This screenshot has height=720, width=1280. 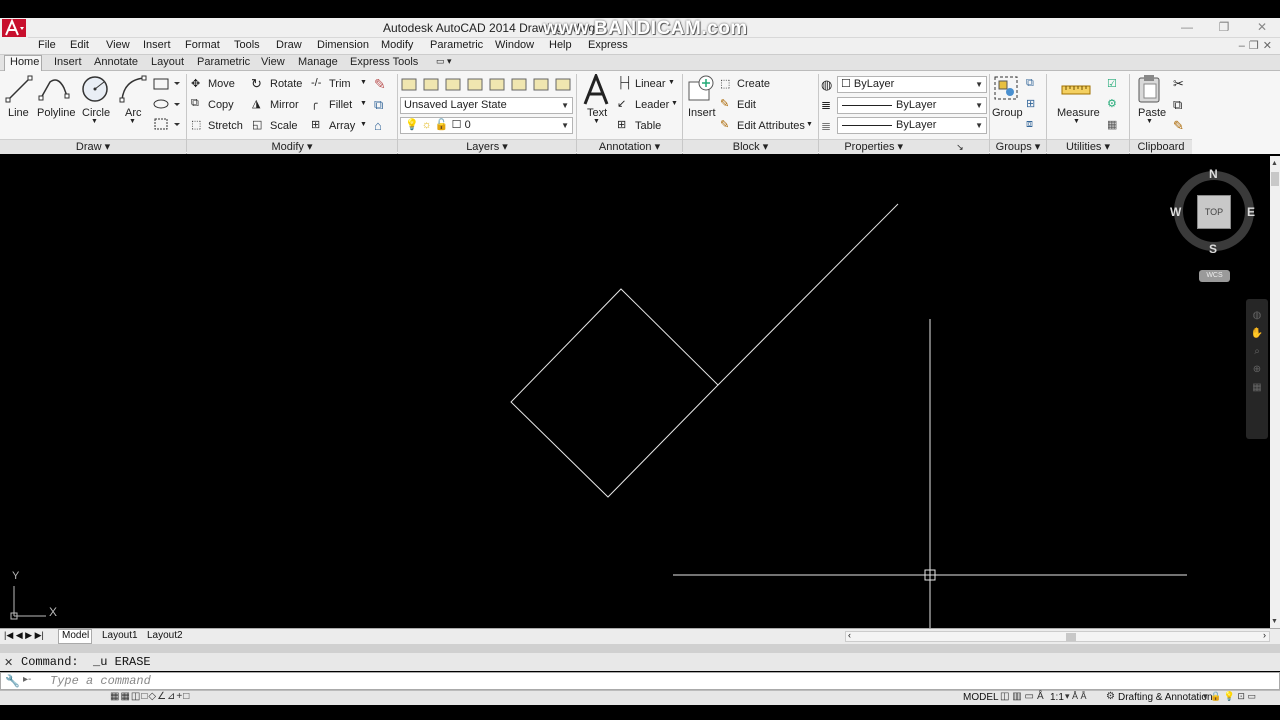 What do you see at coordinates (256, 84) in the screenshot?
I see `rotate-icon: ↻` at bounding box center [256, 84].